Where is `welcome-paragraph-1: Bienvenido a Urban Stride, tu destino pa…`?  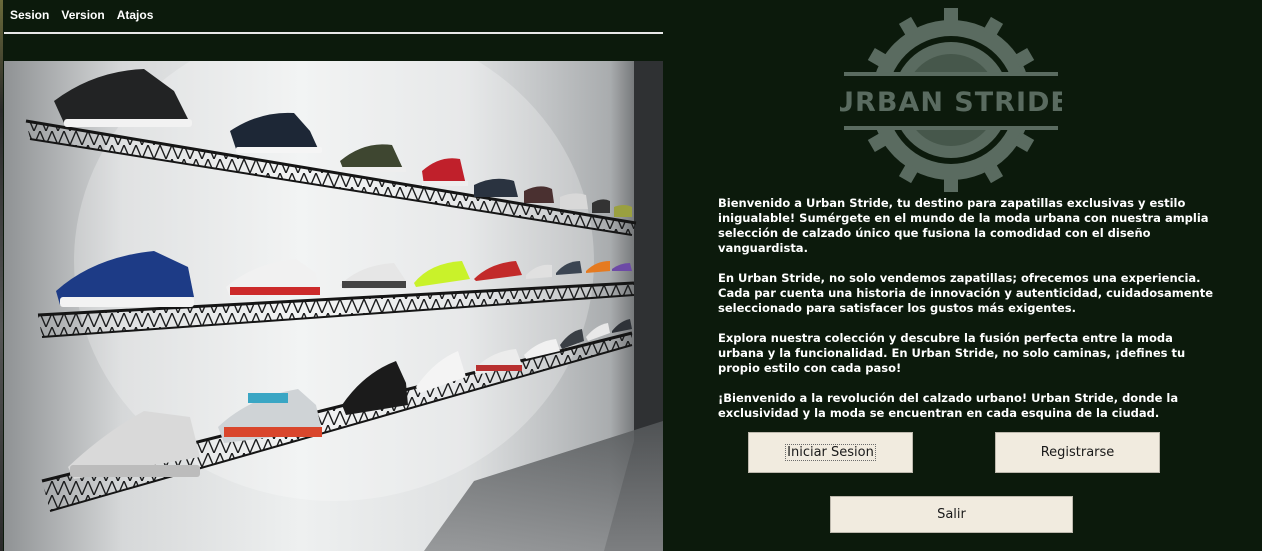
welcome-paragraph-1: Bienvenido a Urban Stride, tu destino pa… is located at coordinates (963, 225).